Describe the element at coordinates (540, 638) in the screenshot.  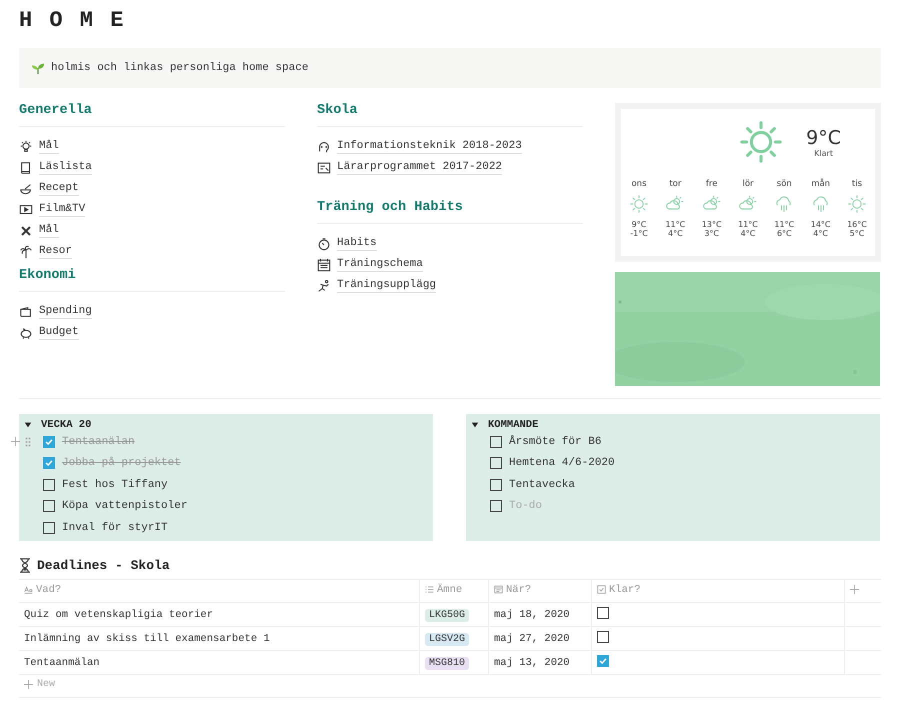
I see `table-cell: maj 27, 2020` at that location.